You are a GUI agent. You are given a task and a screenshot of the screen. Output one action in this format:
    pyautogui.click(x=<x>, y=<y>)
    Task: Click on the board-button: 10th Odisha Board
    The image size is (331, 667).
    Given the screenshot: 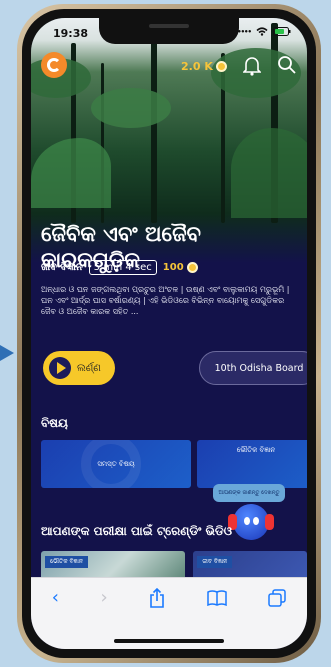 What is the action you would take?
    pyautogui.click(x=253, y=368)
    